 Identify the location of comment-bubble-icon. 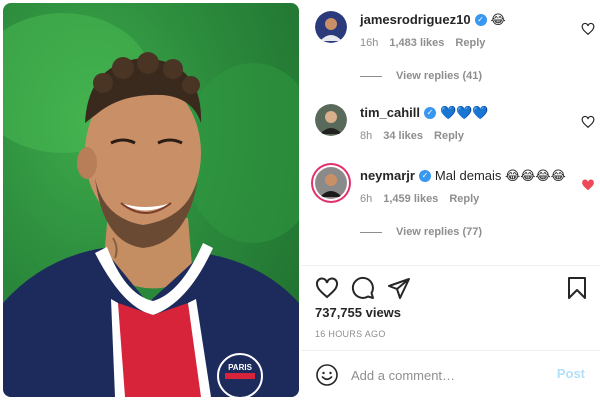
(363, 288).